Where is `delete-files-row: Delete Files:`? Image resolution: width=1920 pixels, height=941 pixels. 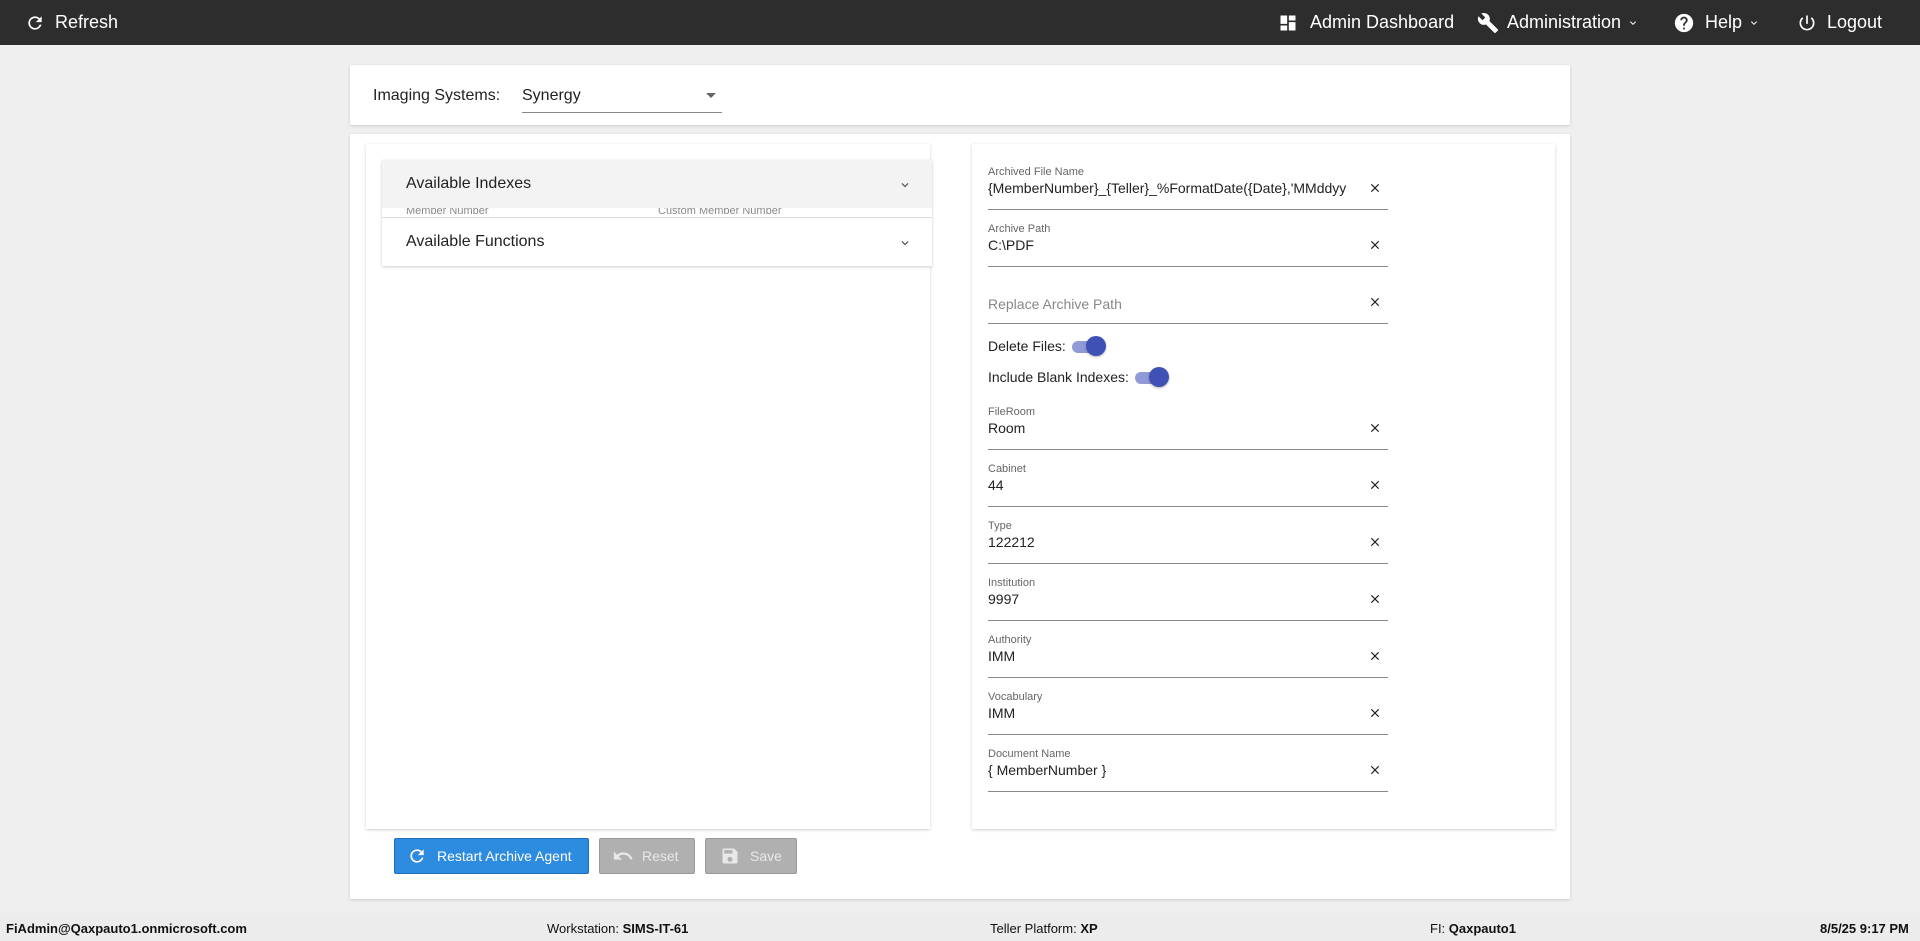 delete-files-row: Delete Files: is located at coordinates (1047, 346).